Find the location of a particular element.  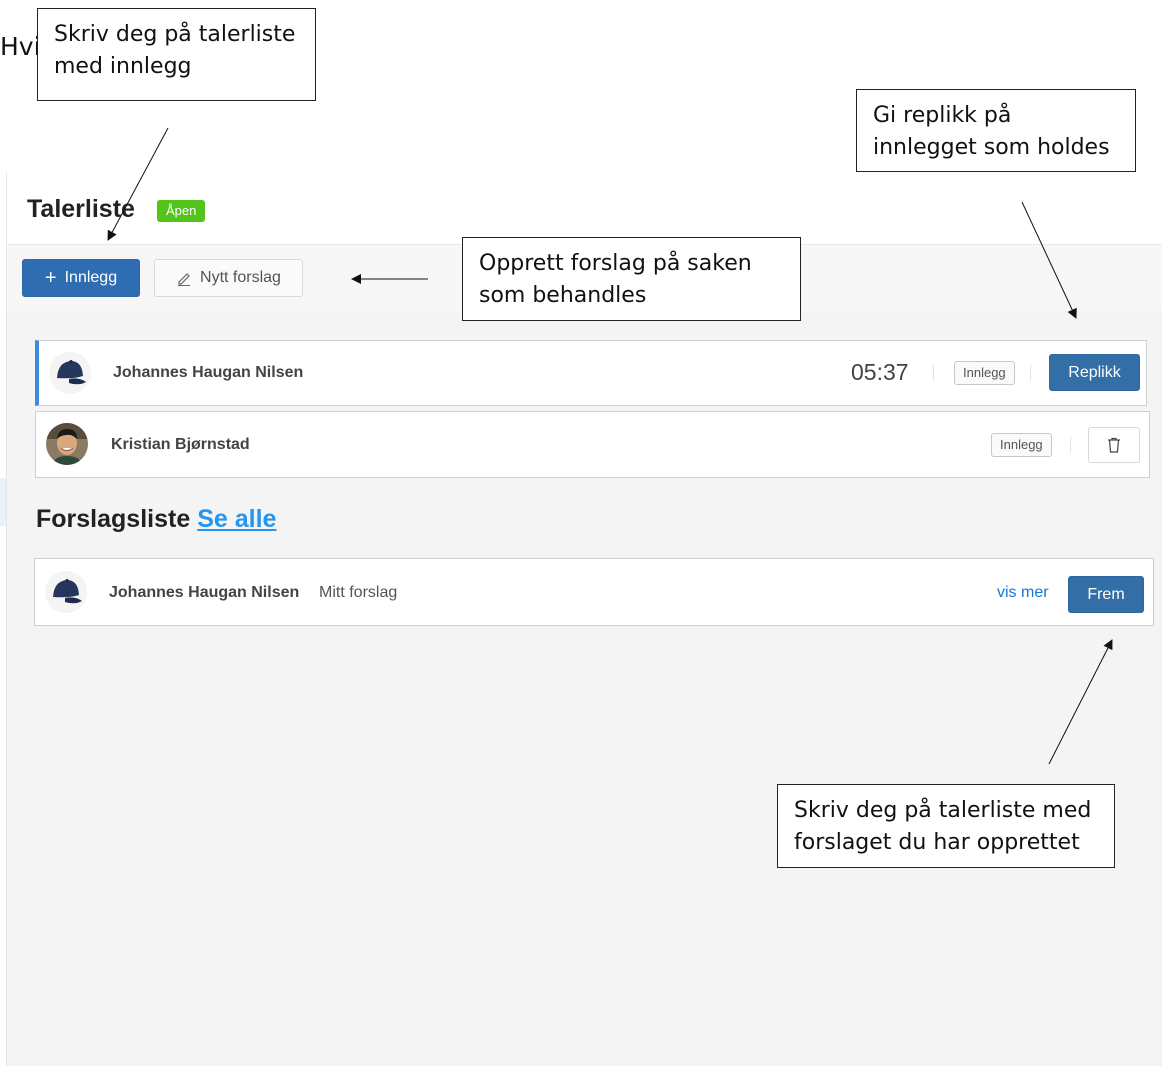

plus-icon: + is located at coordinates (50, 278).